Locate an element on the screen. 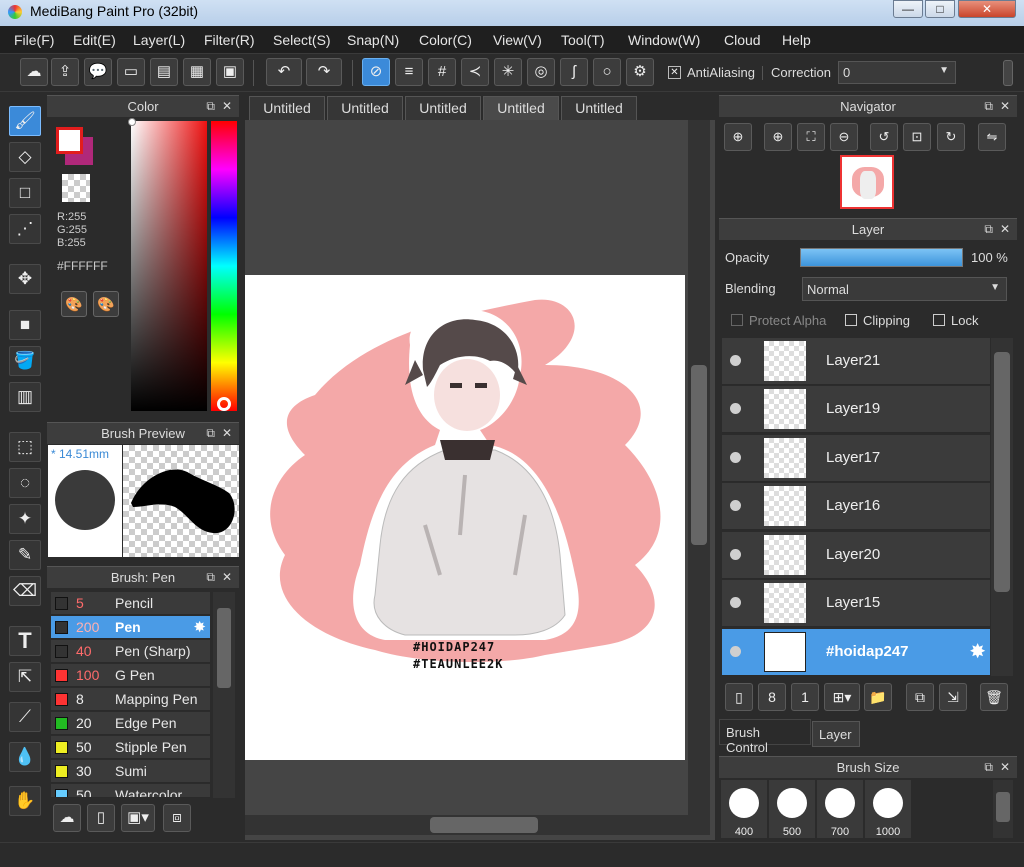  bucket-tool-icon: 🪣 is located at coordinates (25, 361).